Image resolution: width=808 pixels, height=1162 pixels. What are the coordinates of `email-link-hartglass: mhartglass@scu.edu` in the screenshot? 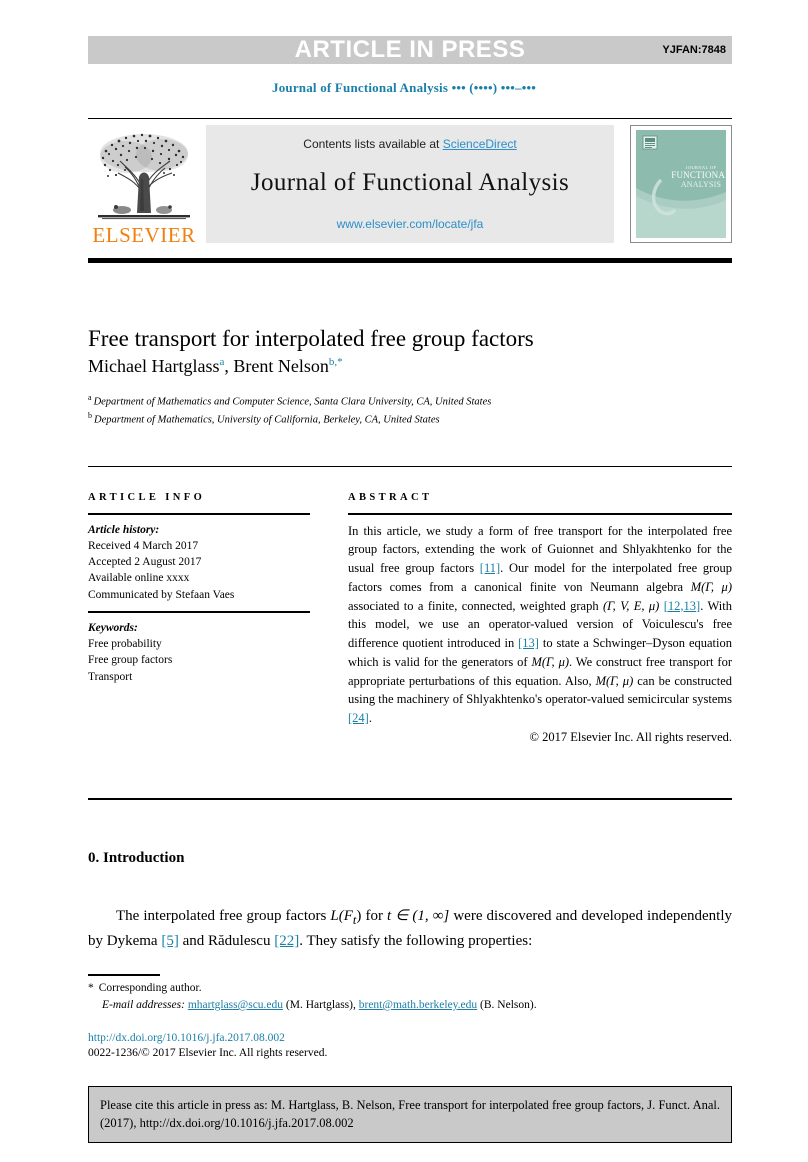 It's located at (235, 1005).